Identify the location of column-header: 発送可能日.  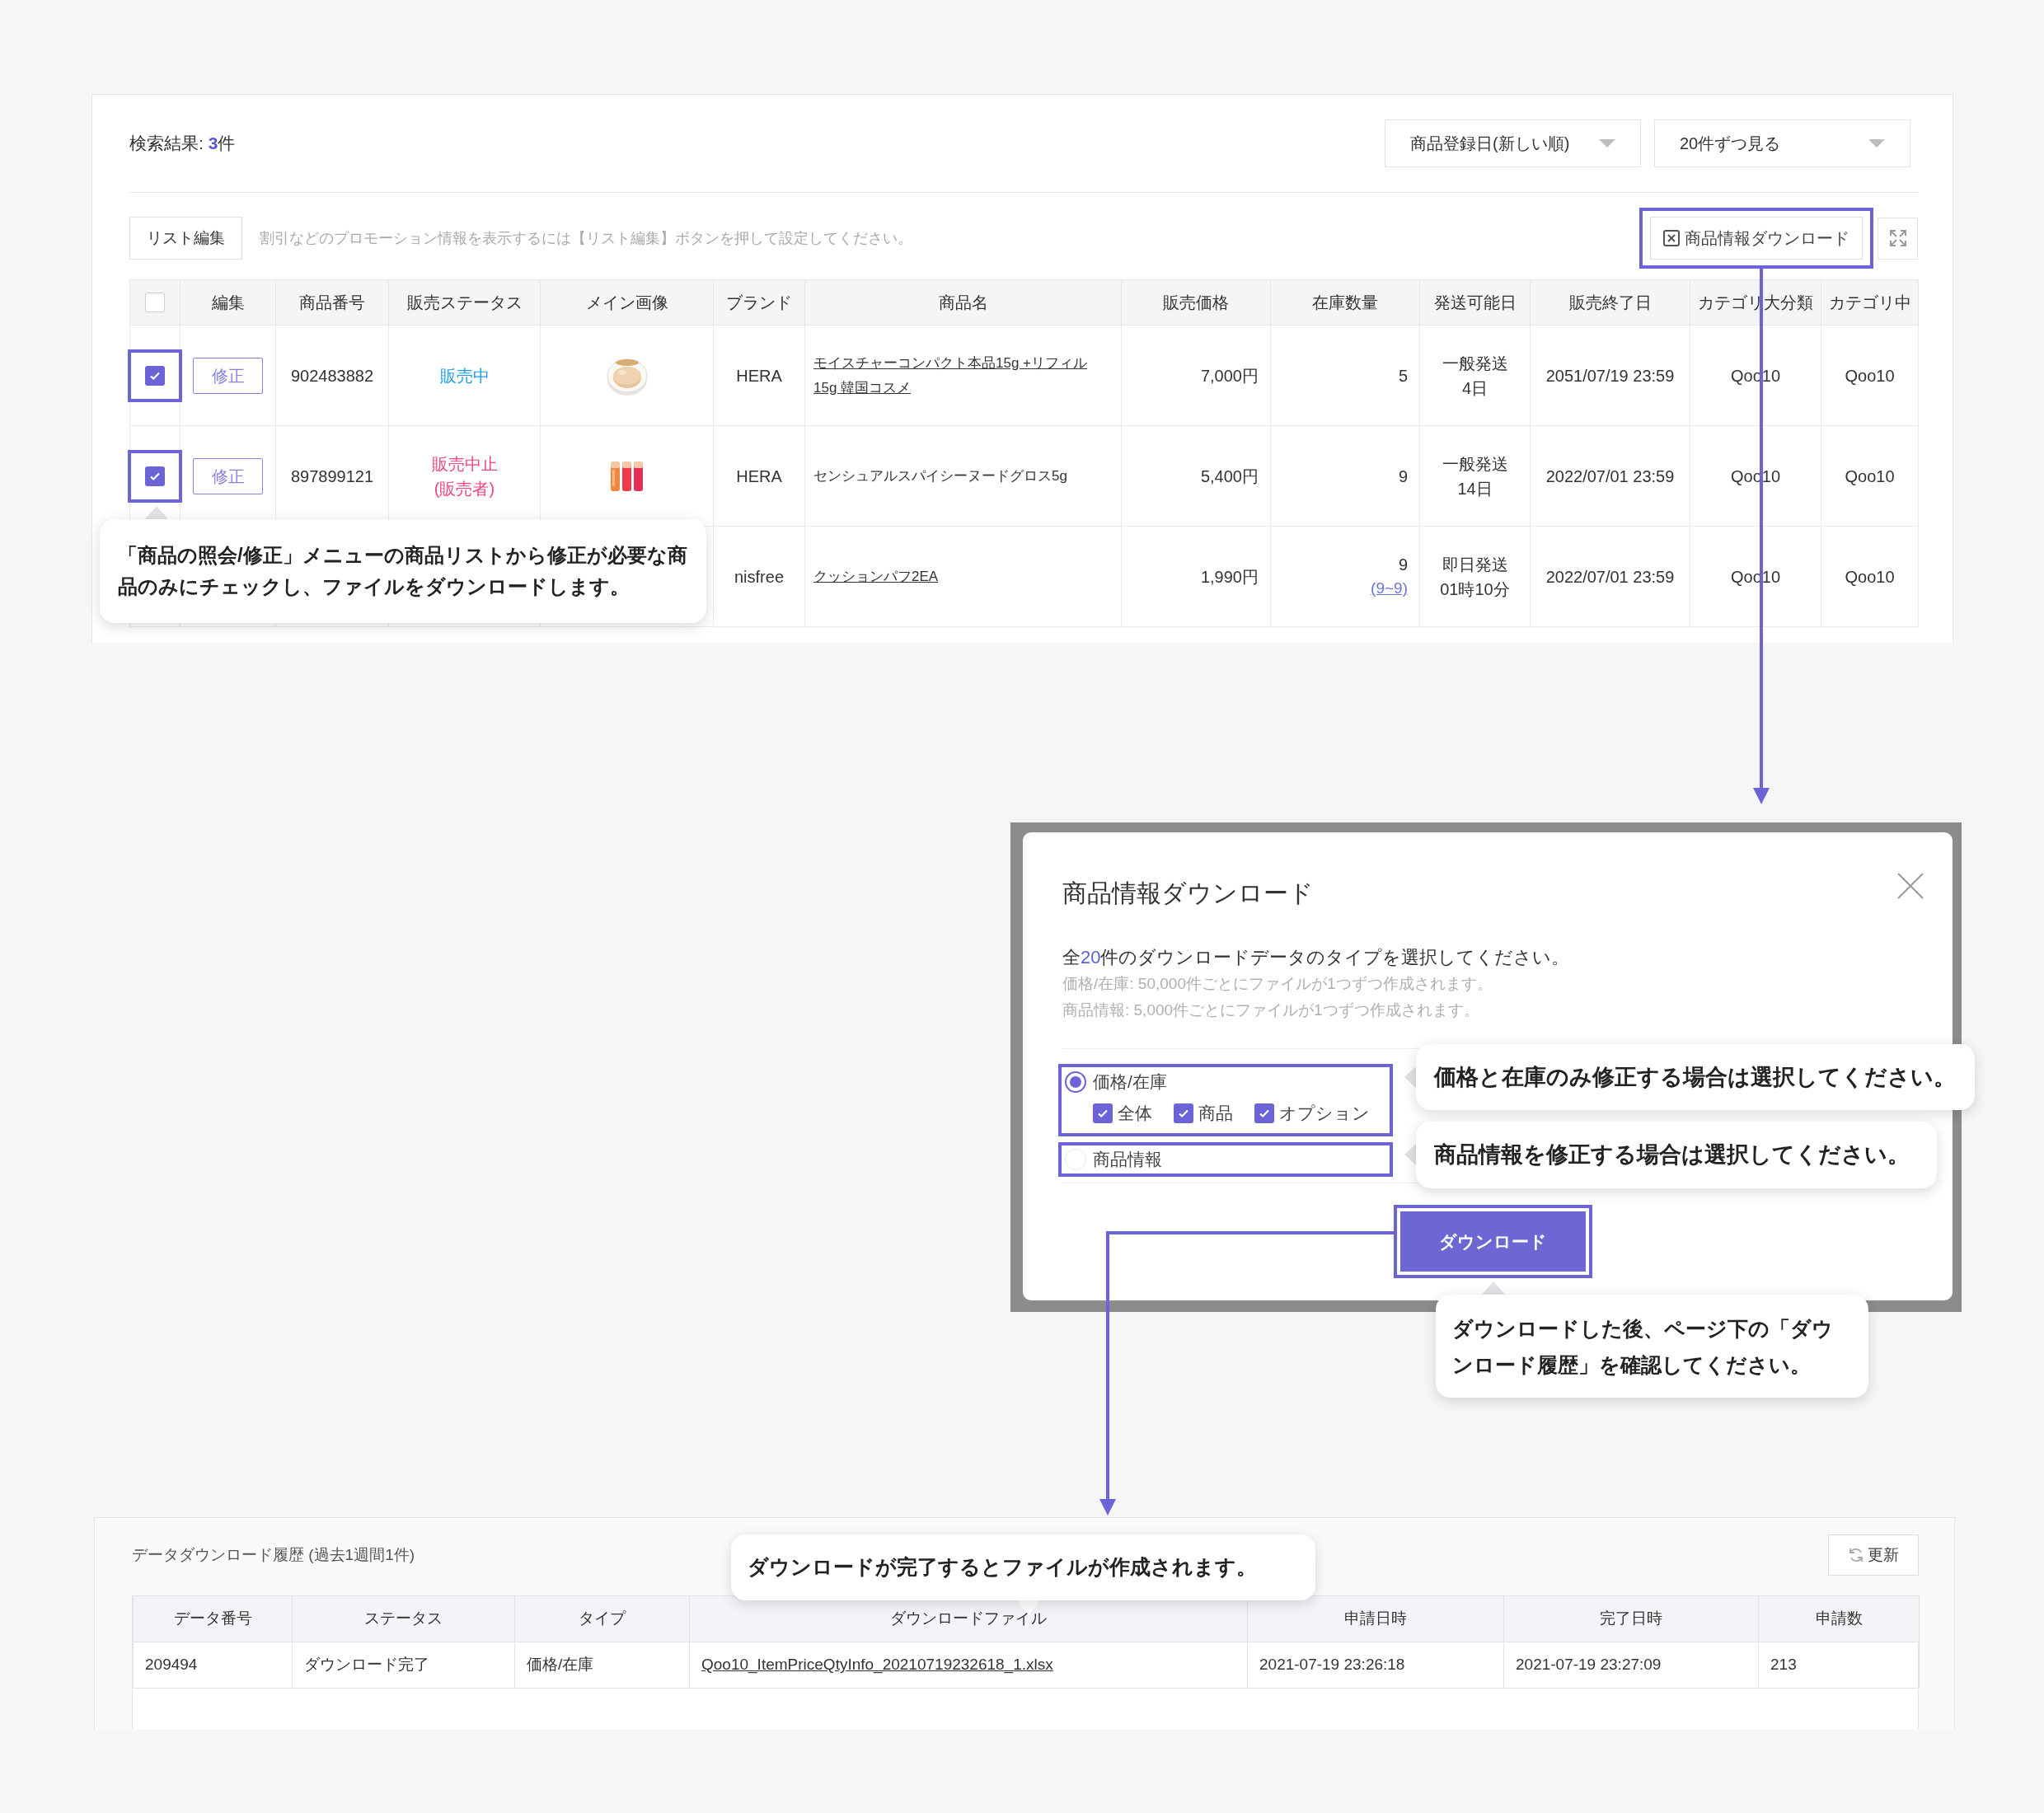
(1475, 302).